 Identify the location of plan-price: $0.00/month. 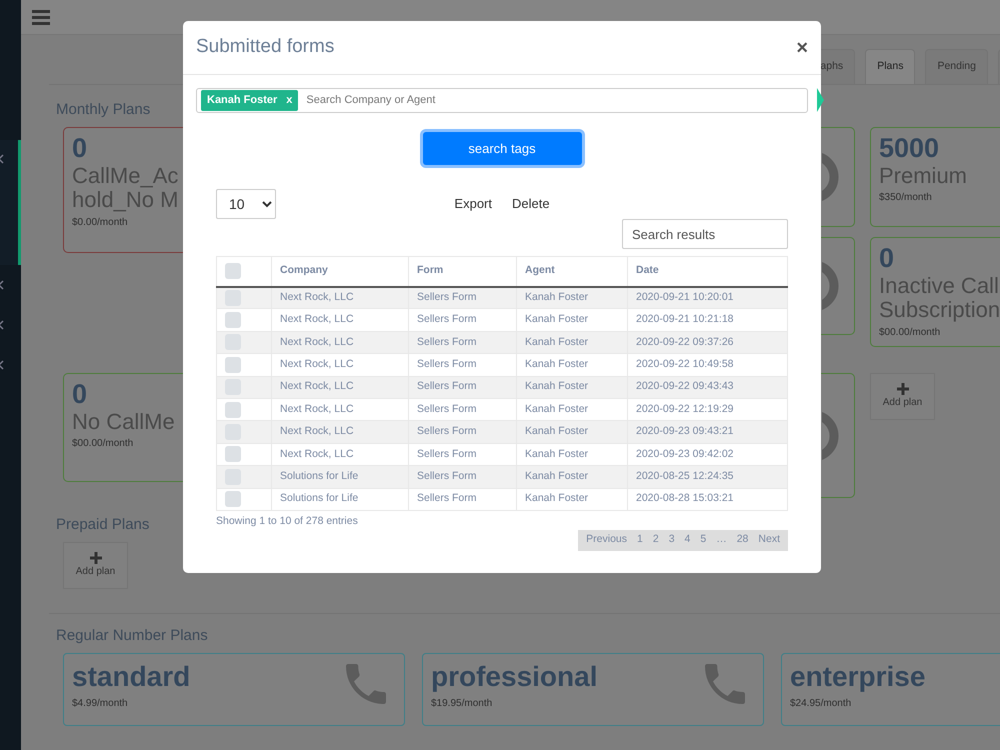
(100, 223).